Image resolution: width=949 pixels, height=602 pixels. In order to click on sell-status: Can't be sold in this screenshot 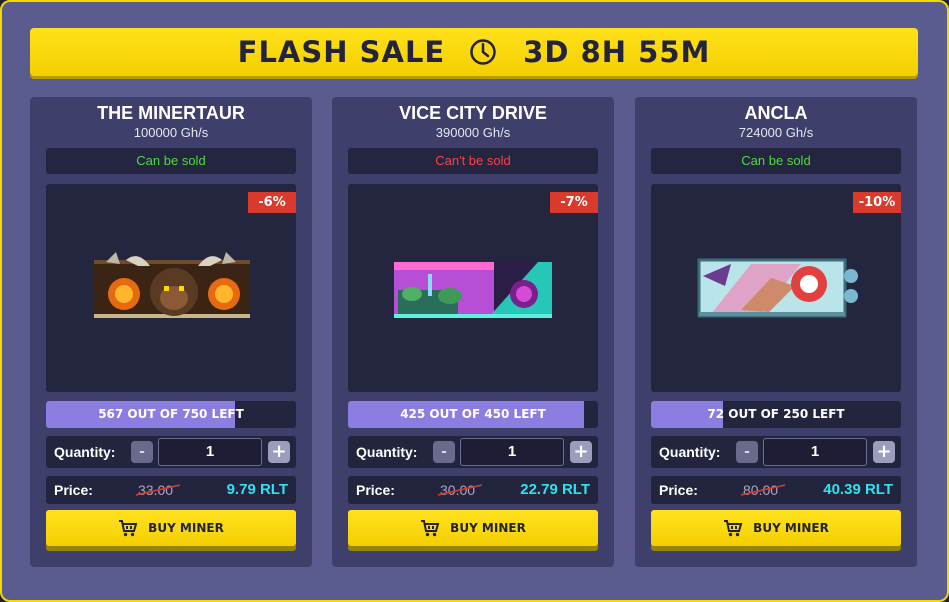, I will do `click(473, 161)`.